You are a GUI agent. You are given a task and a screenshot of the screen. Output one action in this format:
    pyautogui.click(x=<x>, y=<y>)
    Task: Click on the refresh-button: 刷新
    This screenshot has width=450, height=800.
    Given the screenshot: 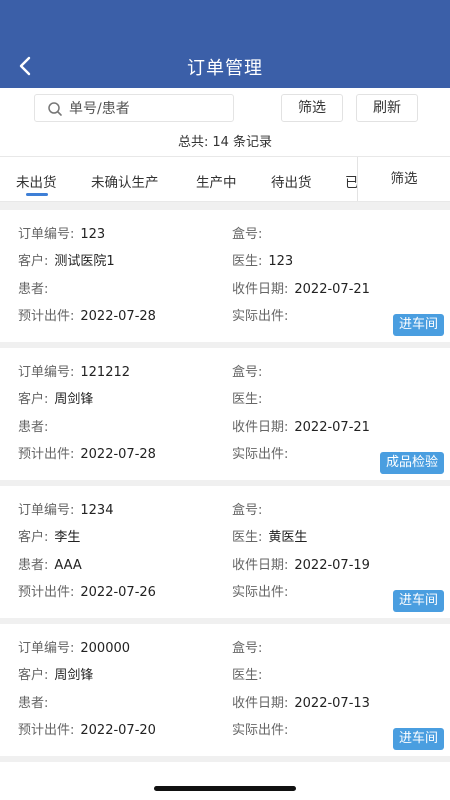 What is the action you would take?
    pyautogui.click(x=387, y=108)
    